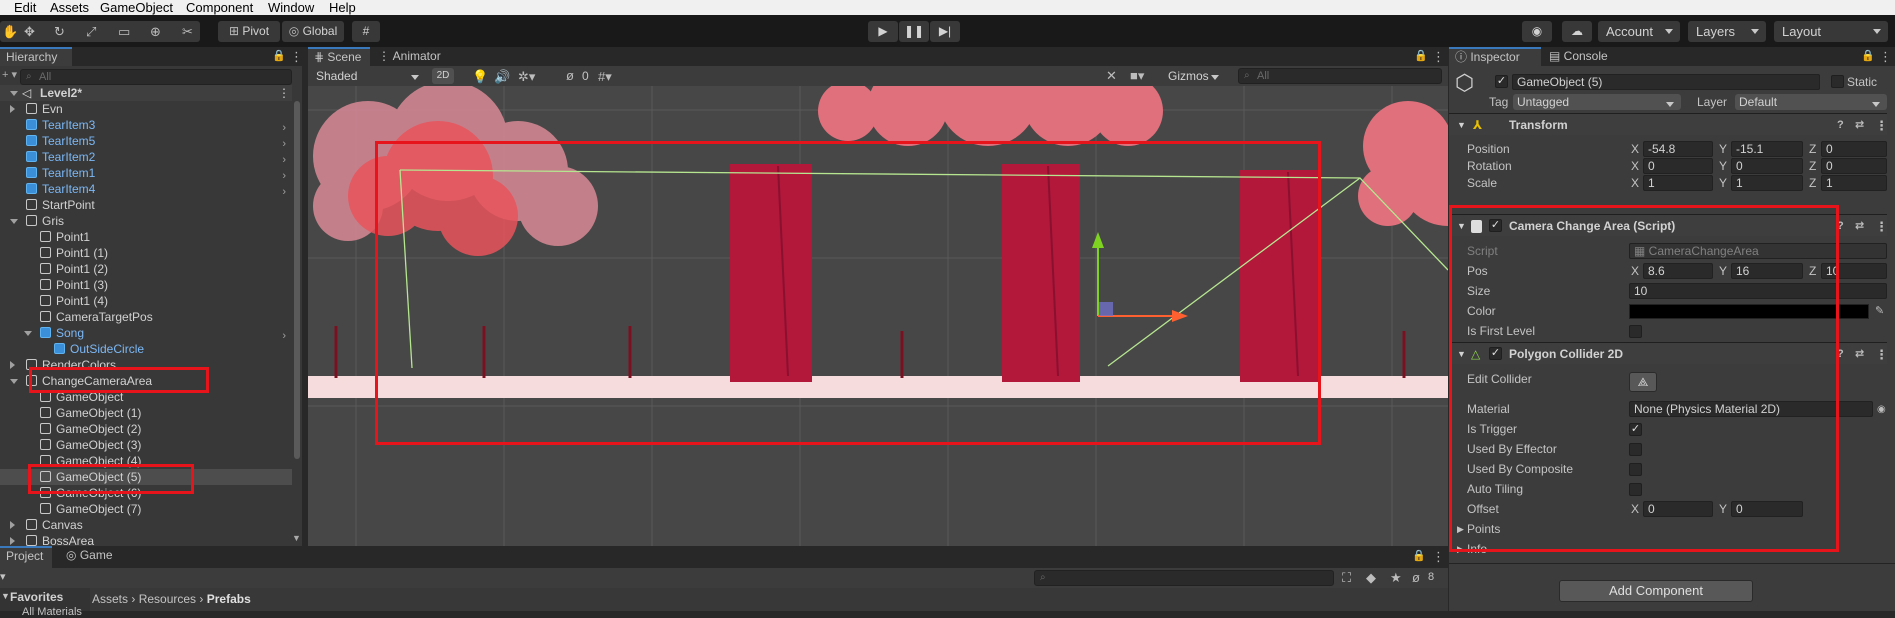 The image size is (1895, 618). I want to click on favorites-expand-icon: ▼, so click(5, 596).